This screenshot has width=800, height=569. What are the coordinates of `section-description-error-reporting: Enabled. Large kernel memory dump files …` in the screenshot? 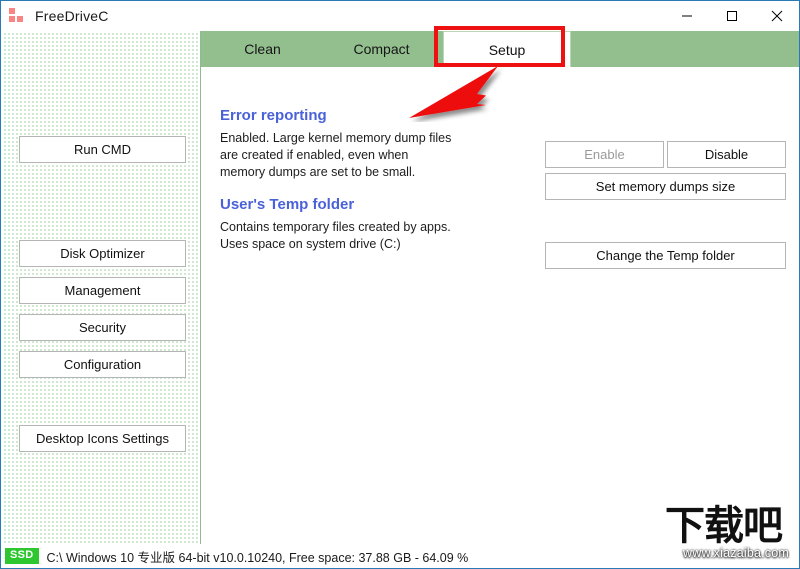 It's located at (336, 155).